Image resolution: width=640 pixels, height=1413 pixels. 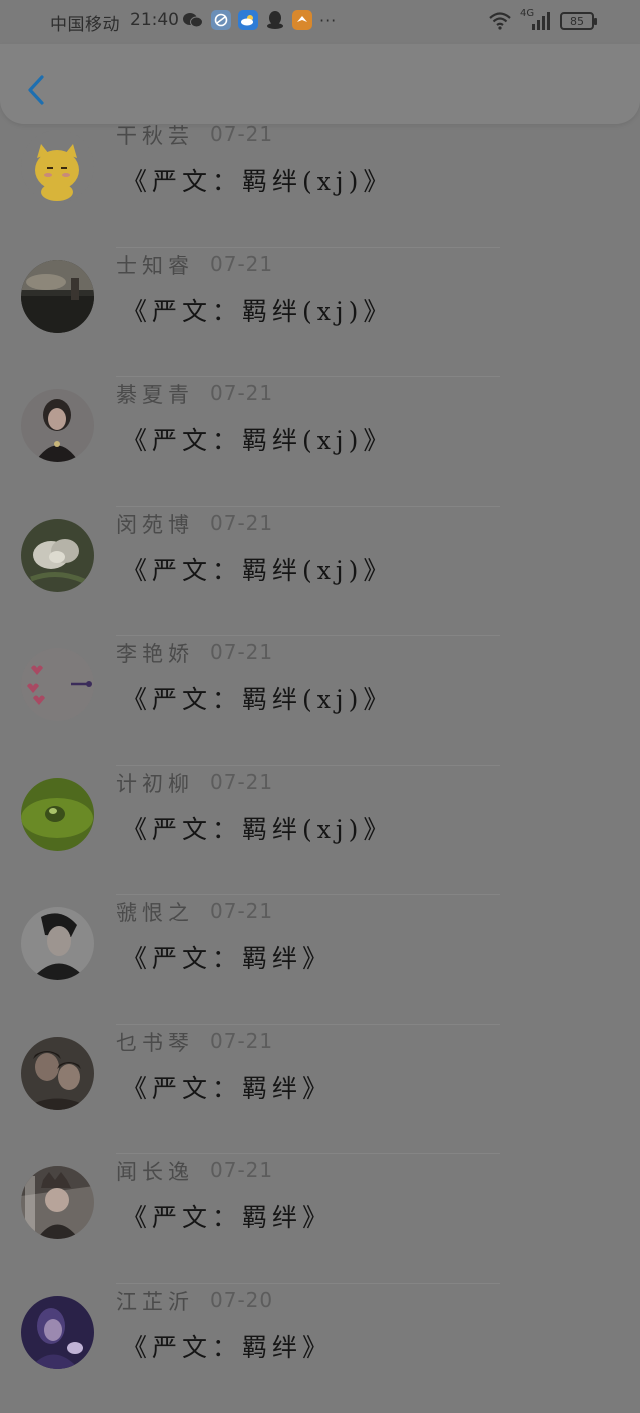 I want to click on back-arrow-icon, so click(x=37, y=92).